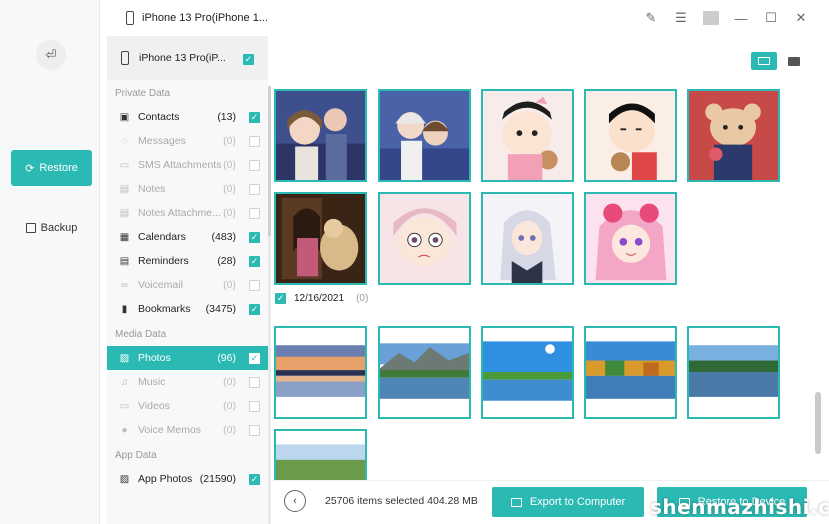 The width and height of the screenshot is (829, 524). I want to click on refresh-icon: ⟳, so click(30, 168).